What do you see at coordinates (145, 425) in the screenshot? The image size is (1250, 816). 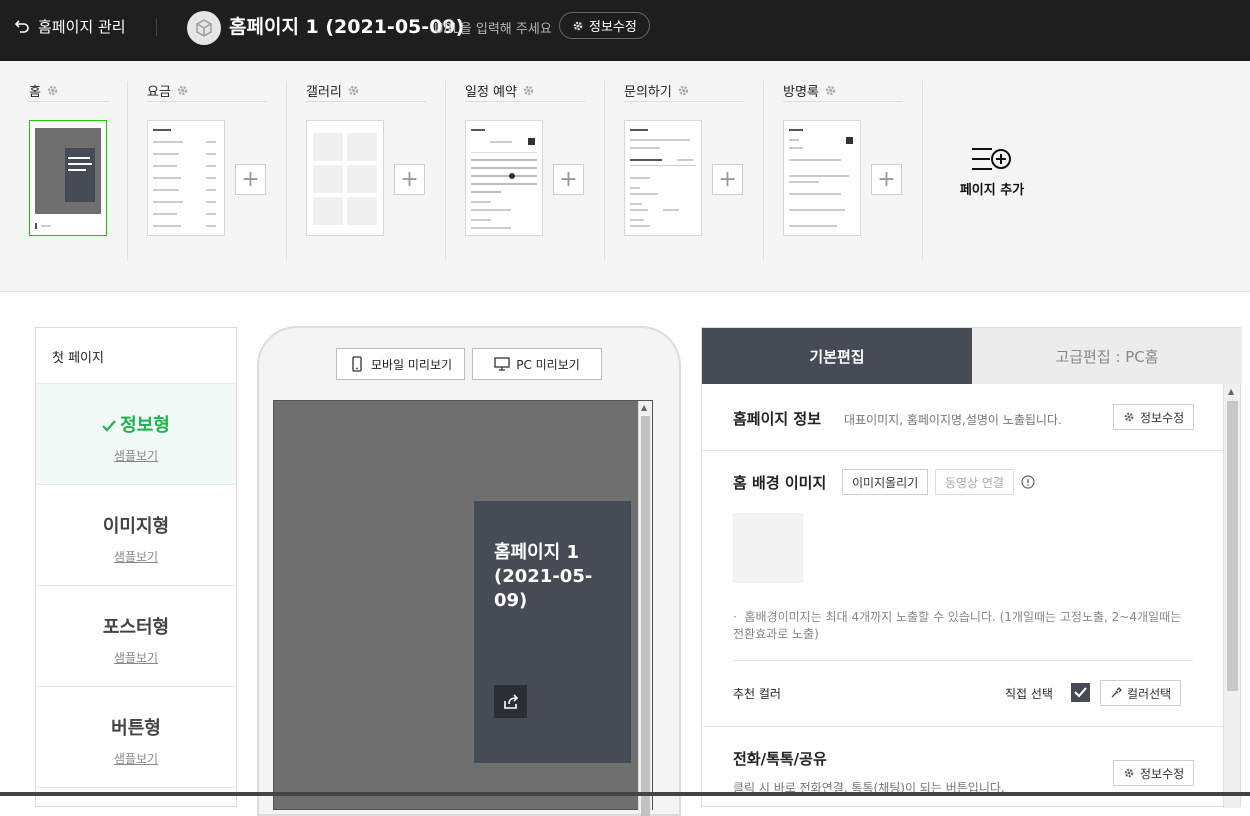 I see `layout-name-text: 정보형` at bounding box center [145, 425].